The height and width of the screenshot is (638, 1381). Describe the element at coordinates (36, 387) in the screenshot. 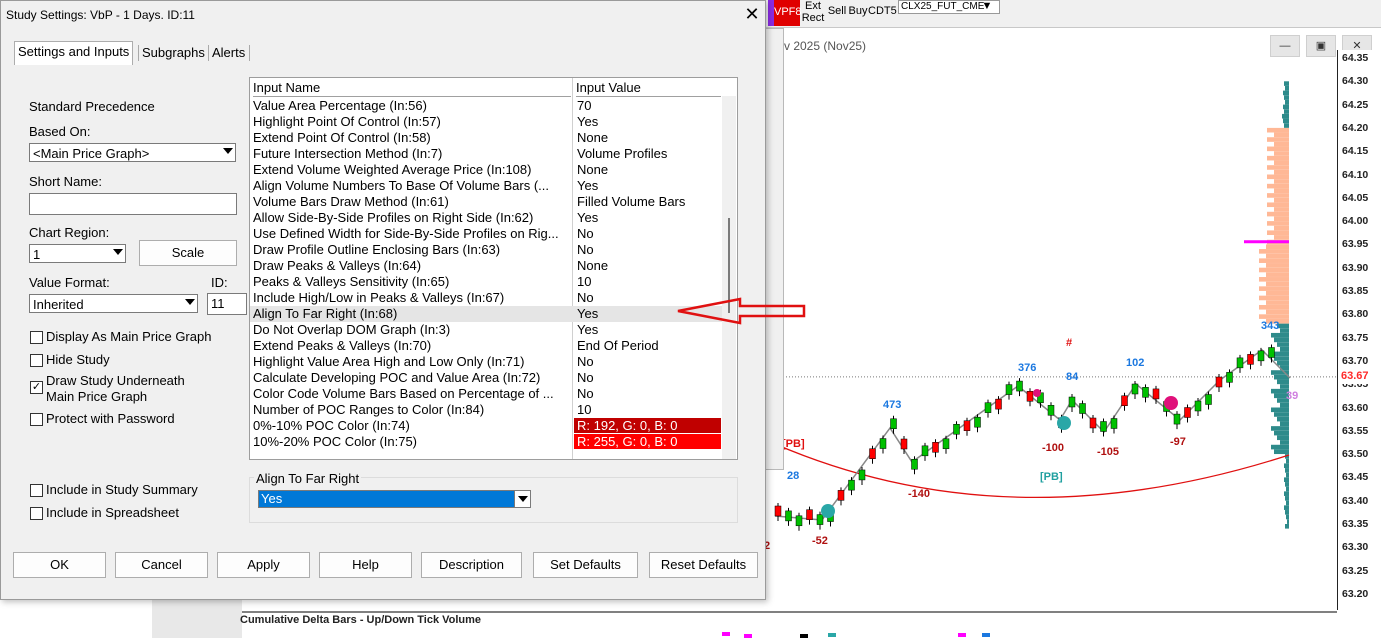

I see `draw-underneath-checkbox: ✓` at that location.